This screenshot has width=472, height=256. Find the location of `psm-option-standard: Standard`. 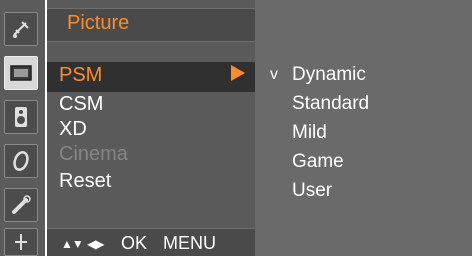

psm-option-standard: Standard is located at coordinates (330, 104).